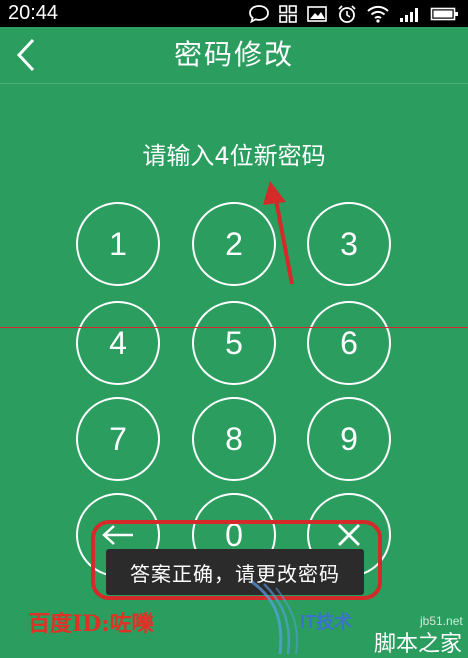 The image size is (468, 658). Describe the element at coordinates (118, 244) in the screenshot. I see `key-1: 1` at that location.